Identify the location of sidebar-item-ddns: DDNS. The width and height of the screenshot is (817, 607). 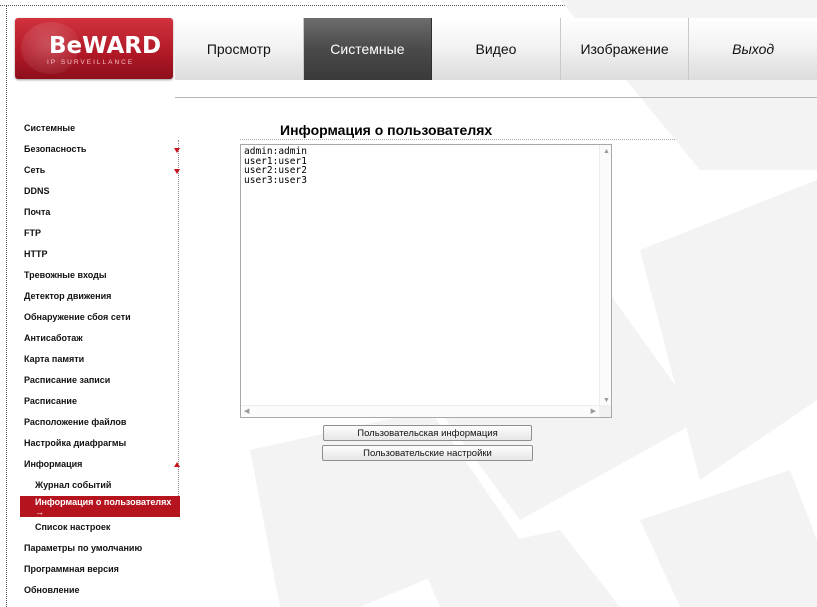
(97, 191).